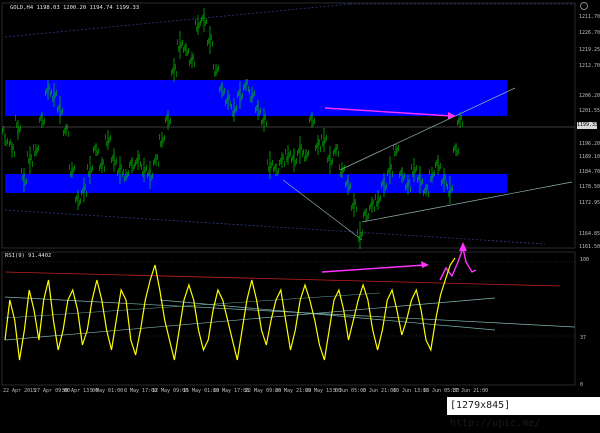 Image resolution: width=600 pixels, height=433 pixels. Describe the element at coordinates (523, 413) in the screenshot. I see `watermark: [1279x845] http://upic.me/` at that location.